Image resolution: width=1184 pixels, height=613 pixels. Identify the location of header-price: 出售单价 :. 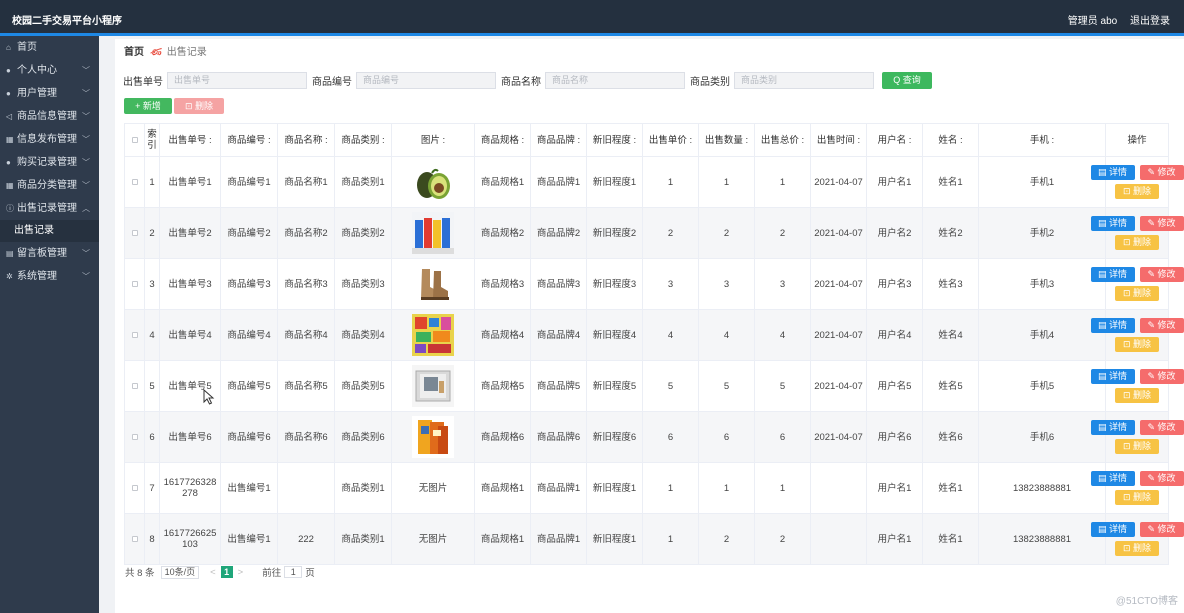
(670, 140).